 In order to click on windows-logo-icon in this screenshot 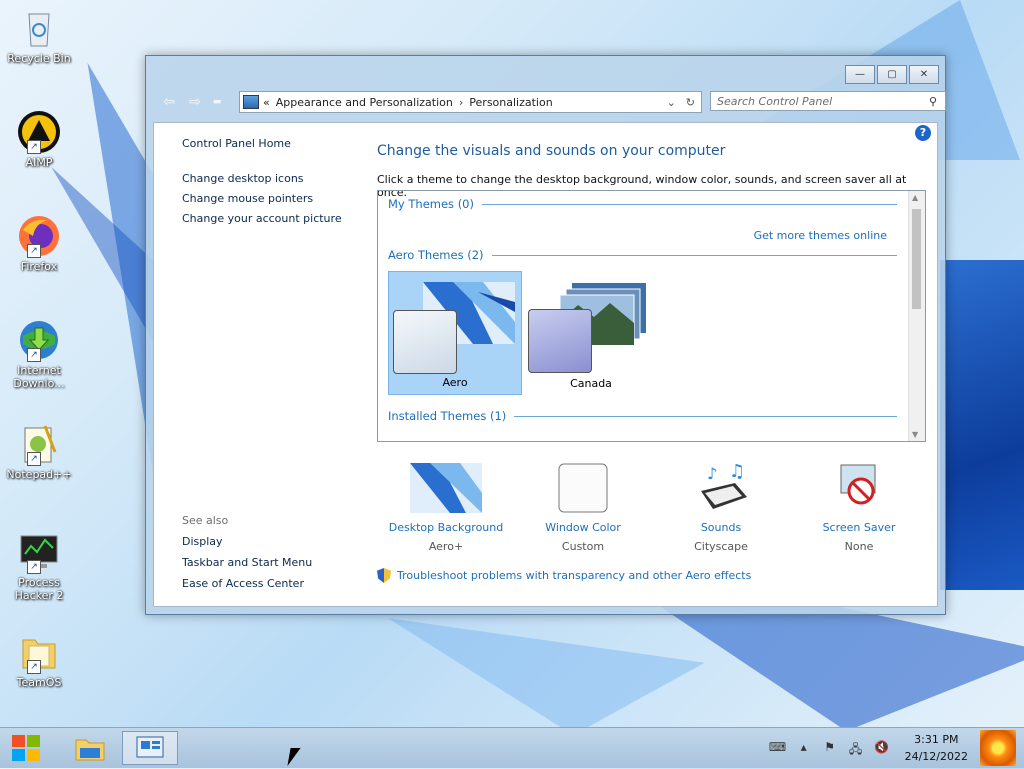, I will do `click(26, 748)`.